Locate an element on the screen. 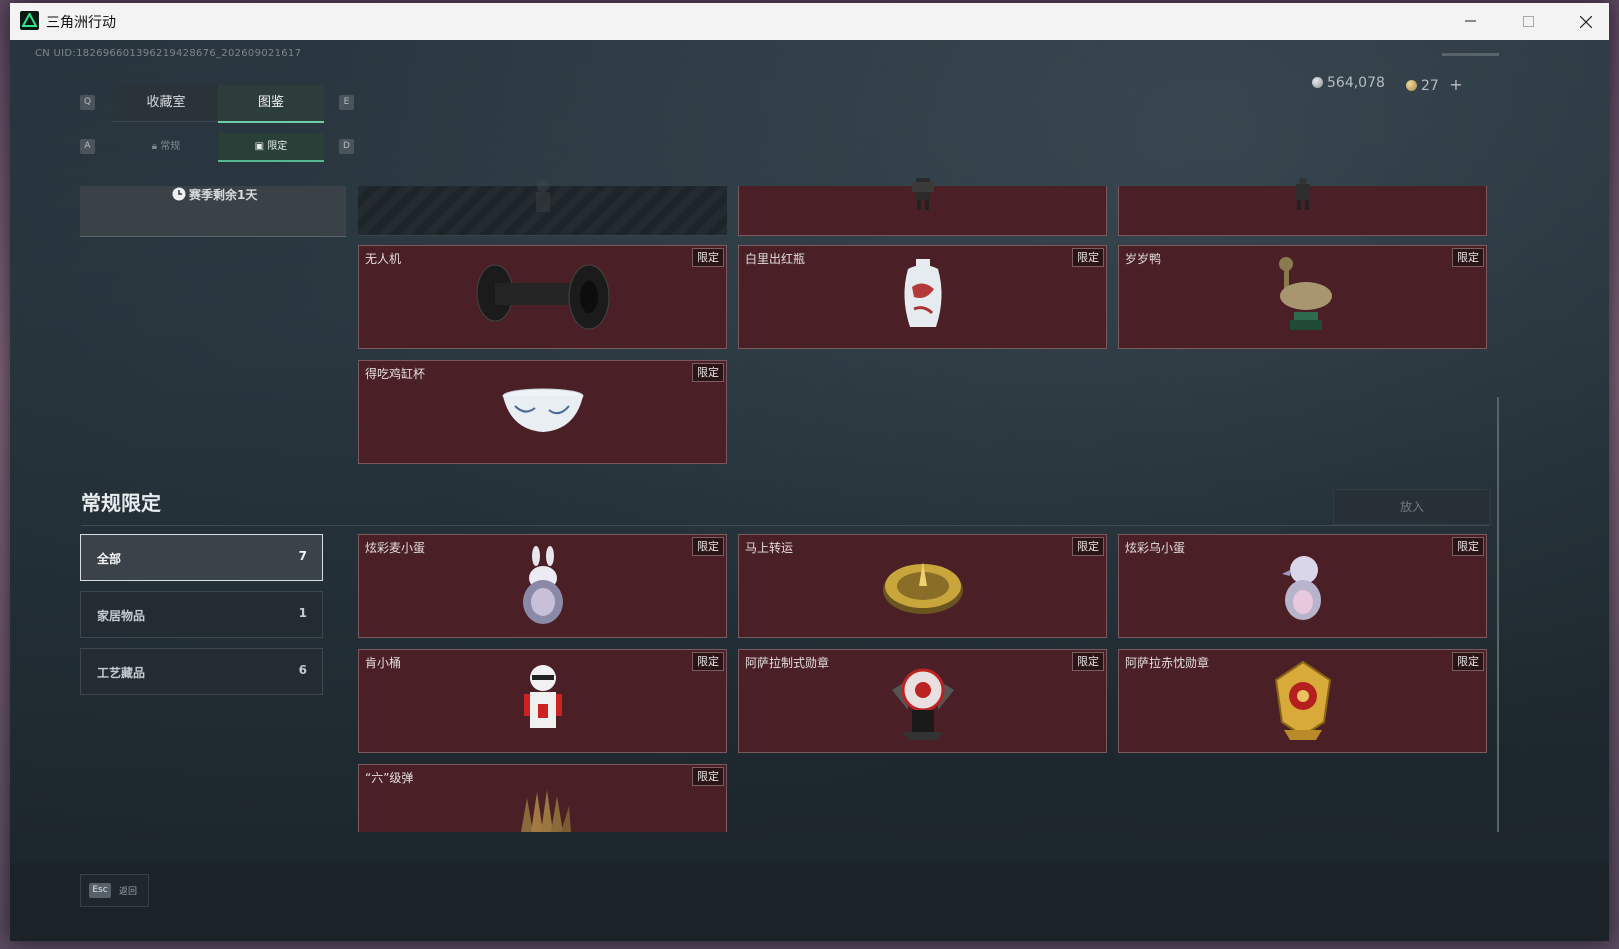 The height and width of the screenshot is (949, 1619). key-hint-a: A is located at coordinates (87, 146).